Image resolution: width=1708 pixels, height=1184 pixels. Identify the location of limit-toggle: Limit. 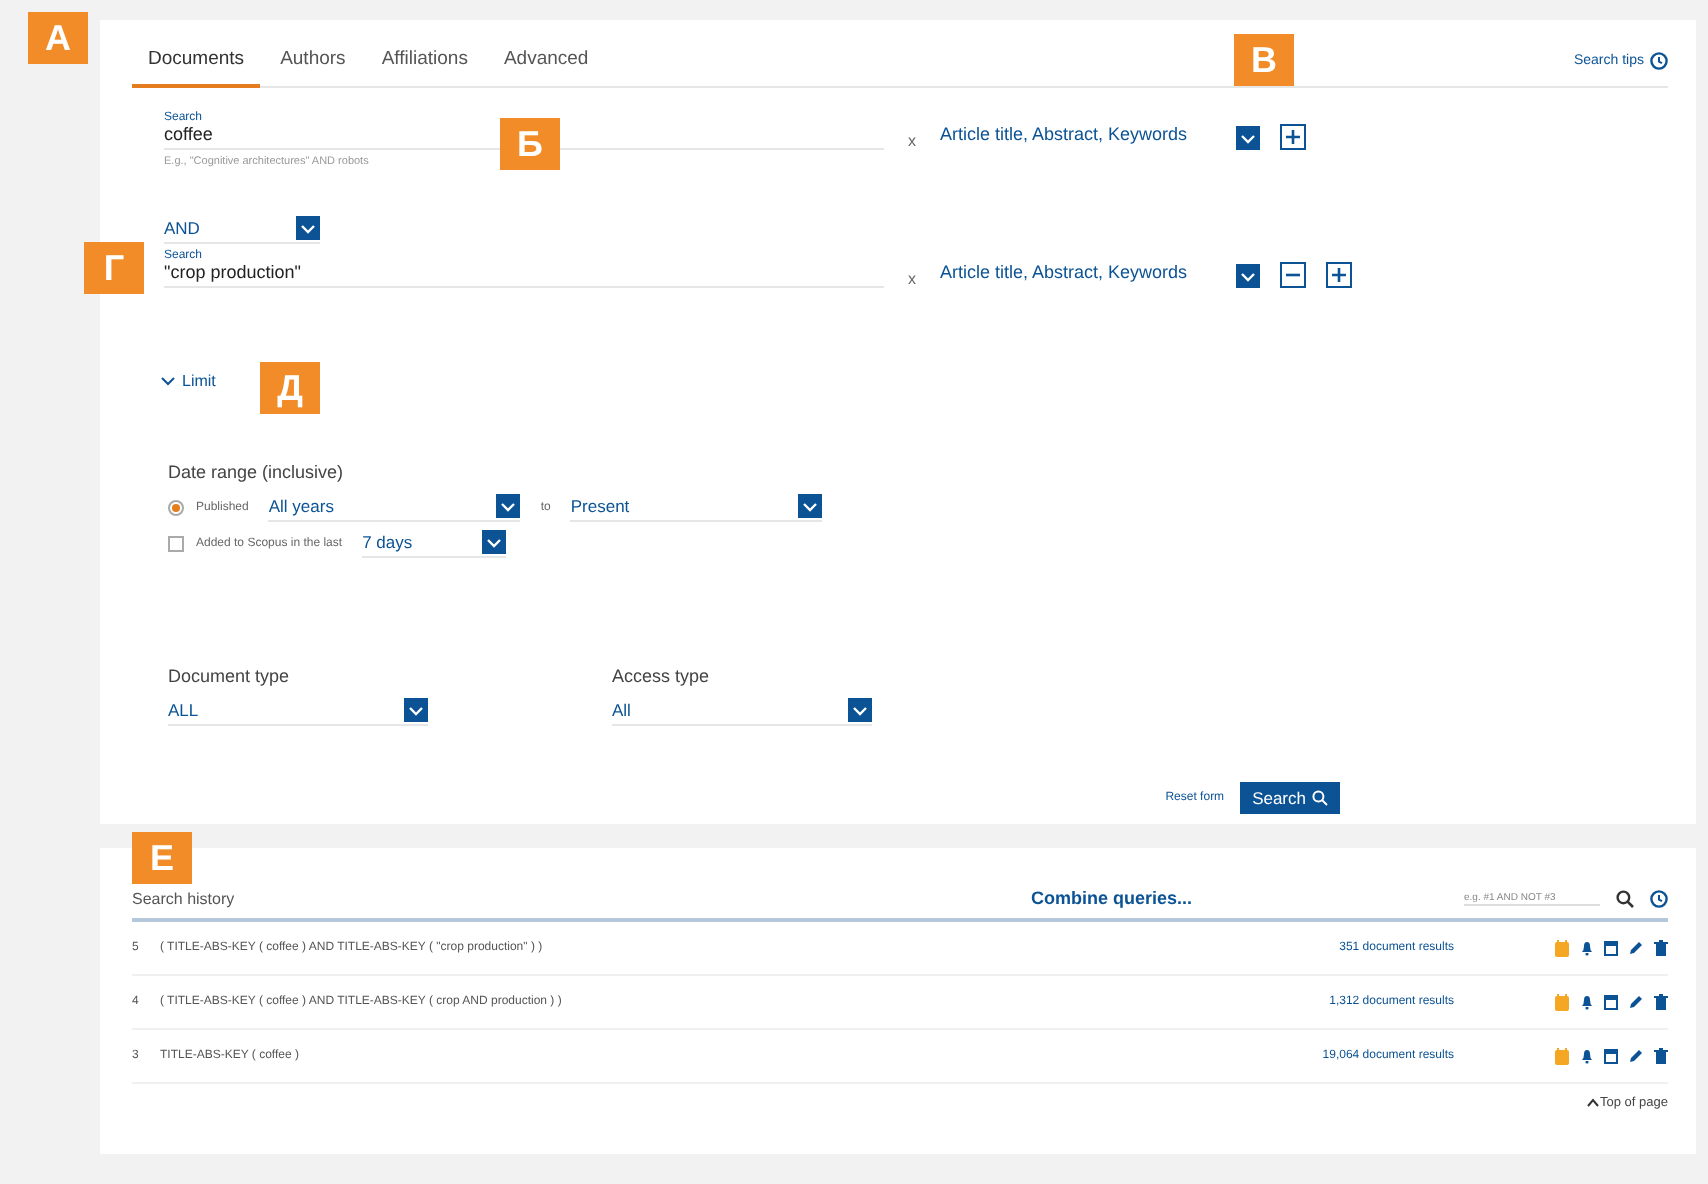
(188, 381).